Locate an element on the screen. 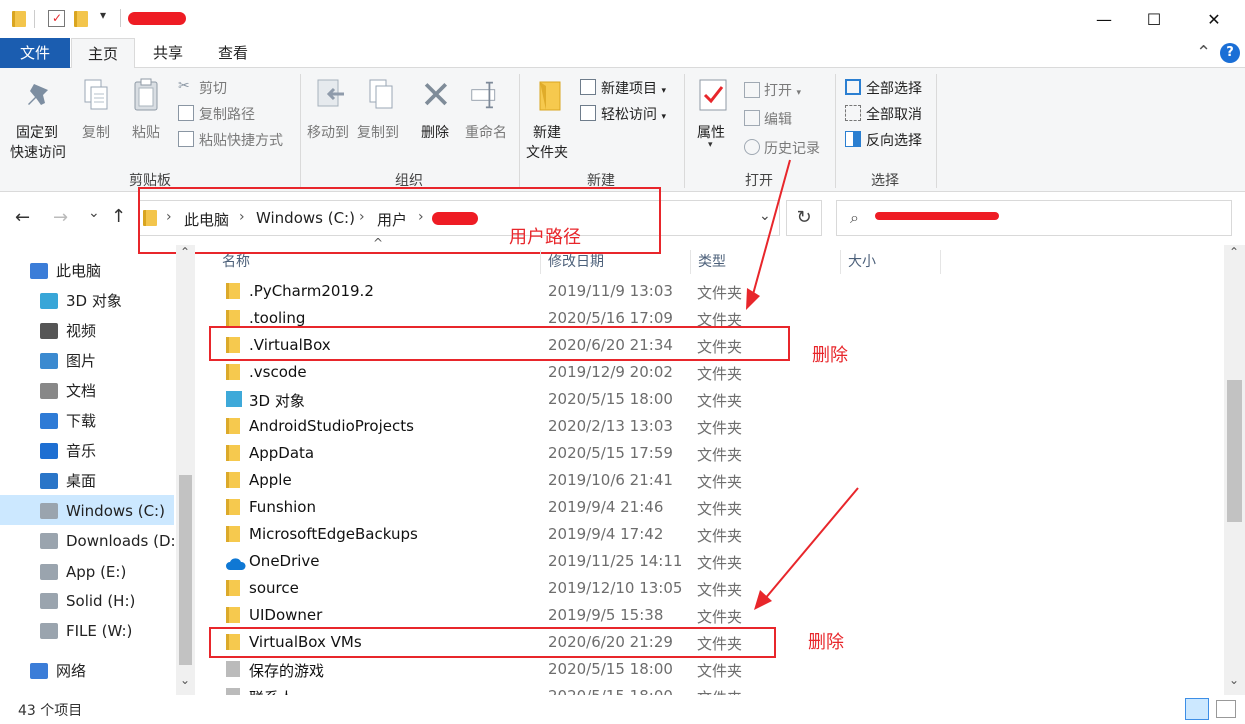  table-row: 保存的游戏 2020/5/15 18:00 文件夹 is located at coordinates (722, 669).